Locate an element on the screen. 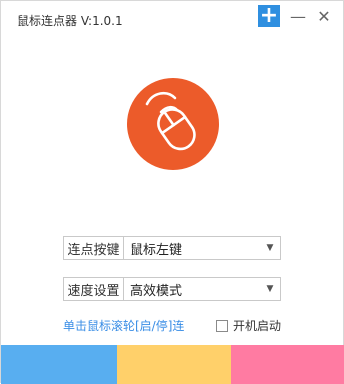 This screenshot has height=384, width=344. speed-value: 高效模式 is located at coordinates (156, 289).